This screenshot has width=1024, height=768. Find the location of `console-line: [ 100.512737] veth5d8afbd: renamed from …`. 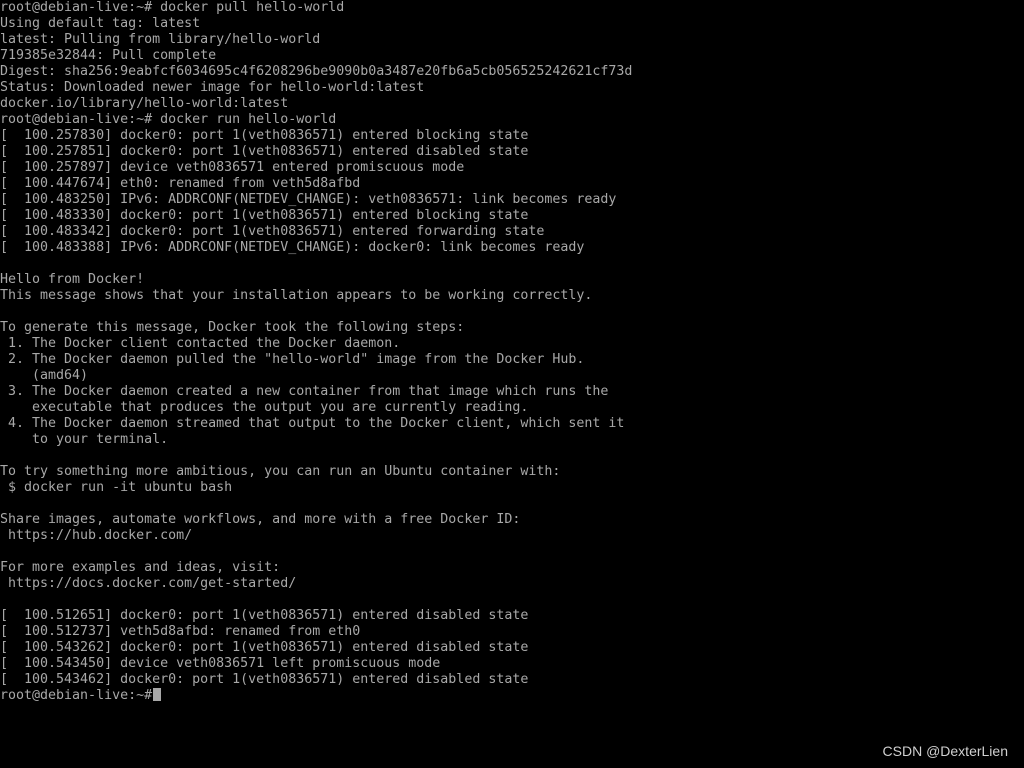

console-line: [ 100.512737] veth5d8afbd: renamed from … is located at coordinates (180, 631).